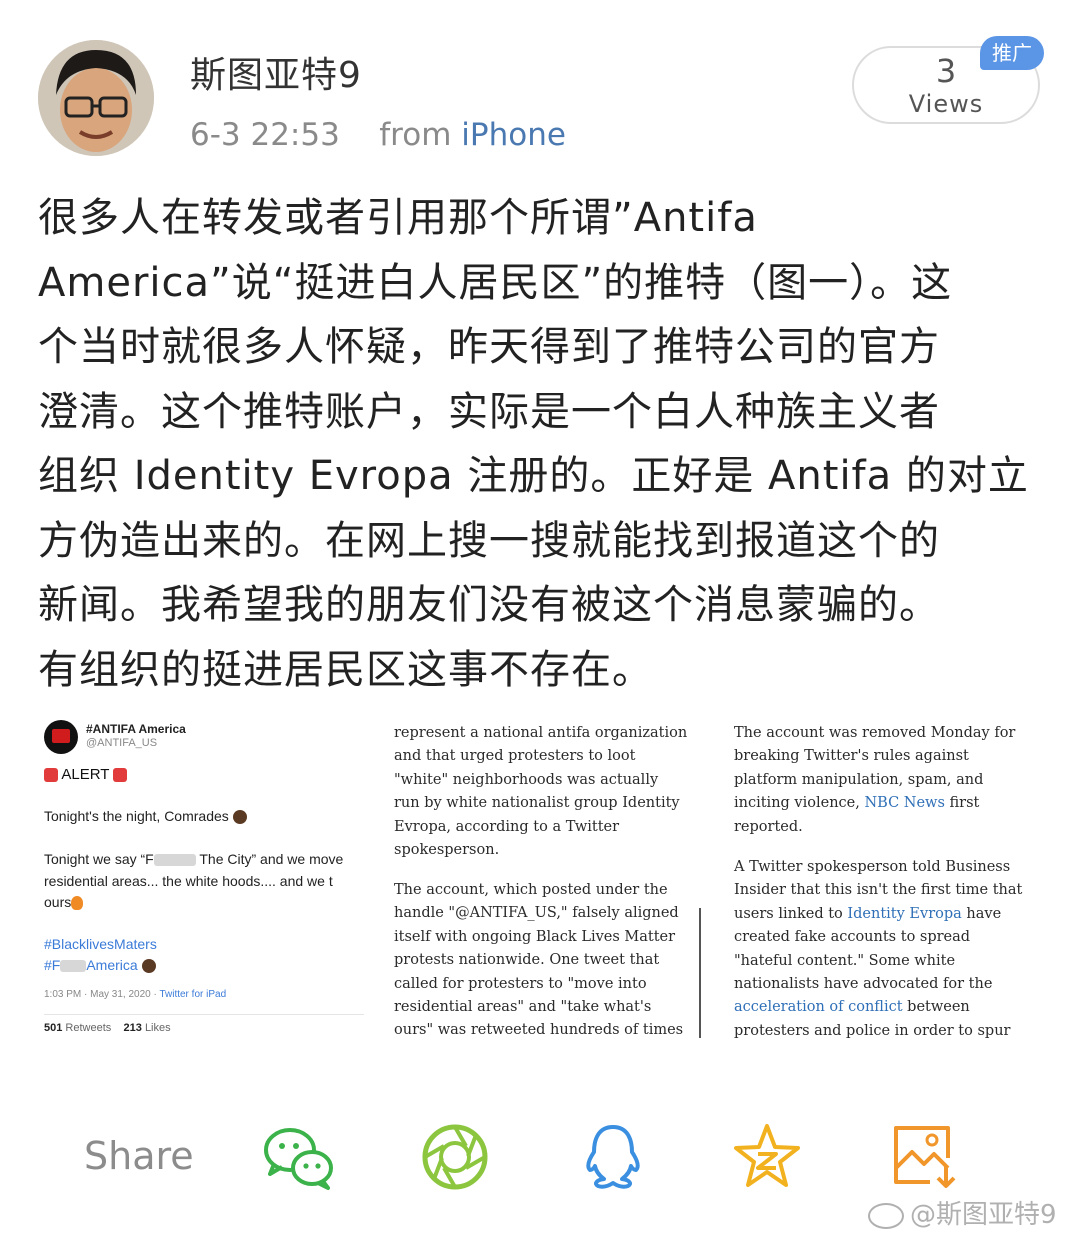 Image resolution: width=1080 pixels, height=1238 pixels. I want to click on watermark-text: @斯图亚特9, so click(983, 1215).